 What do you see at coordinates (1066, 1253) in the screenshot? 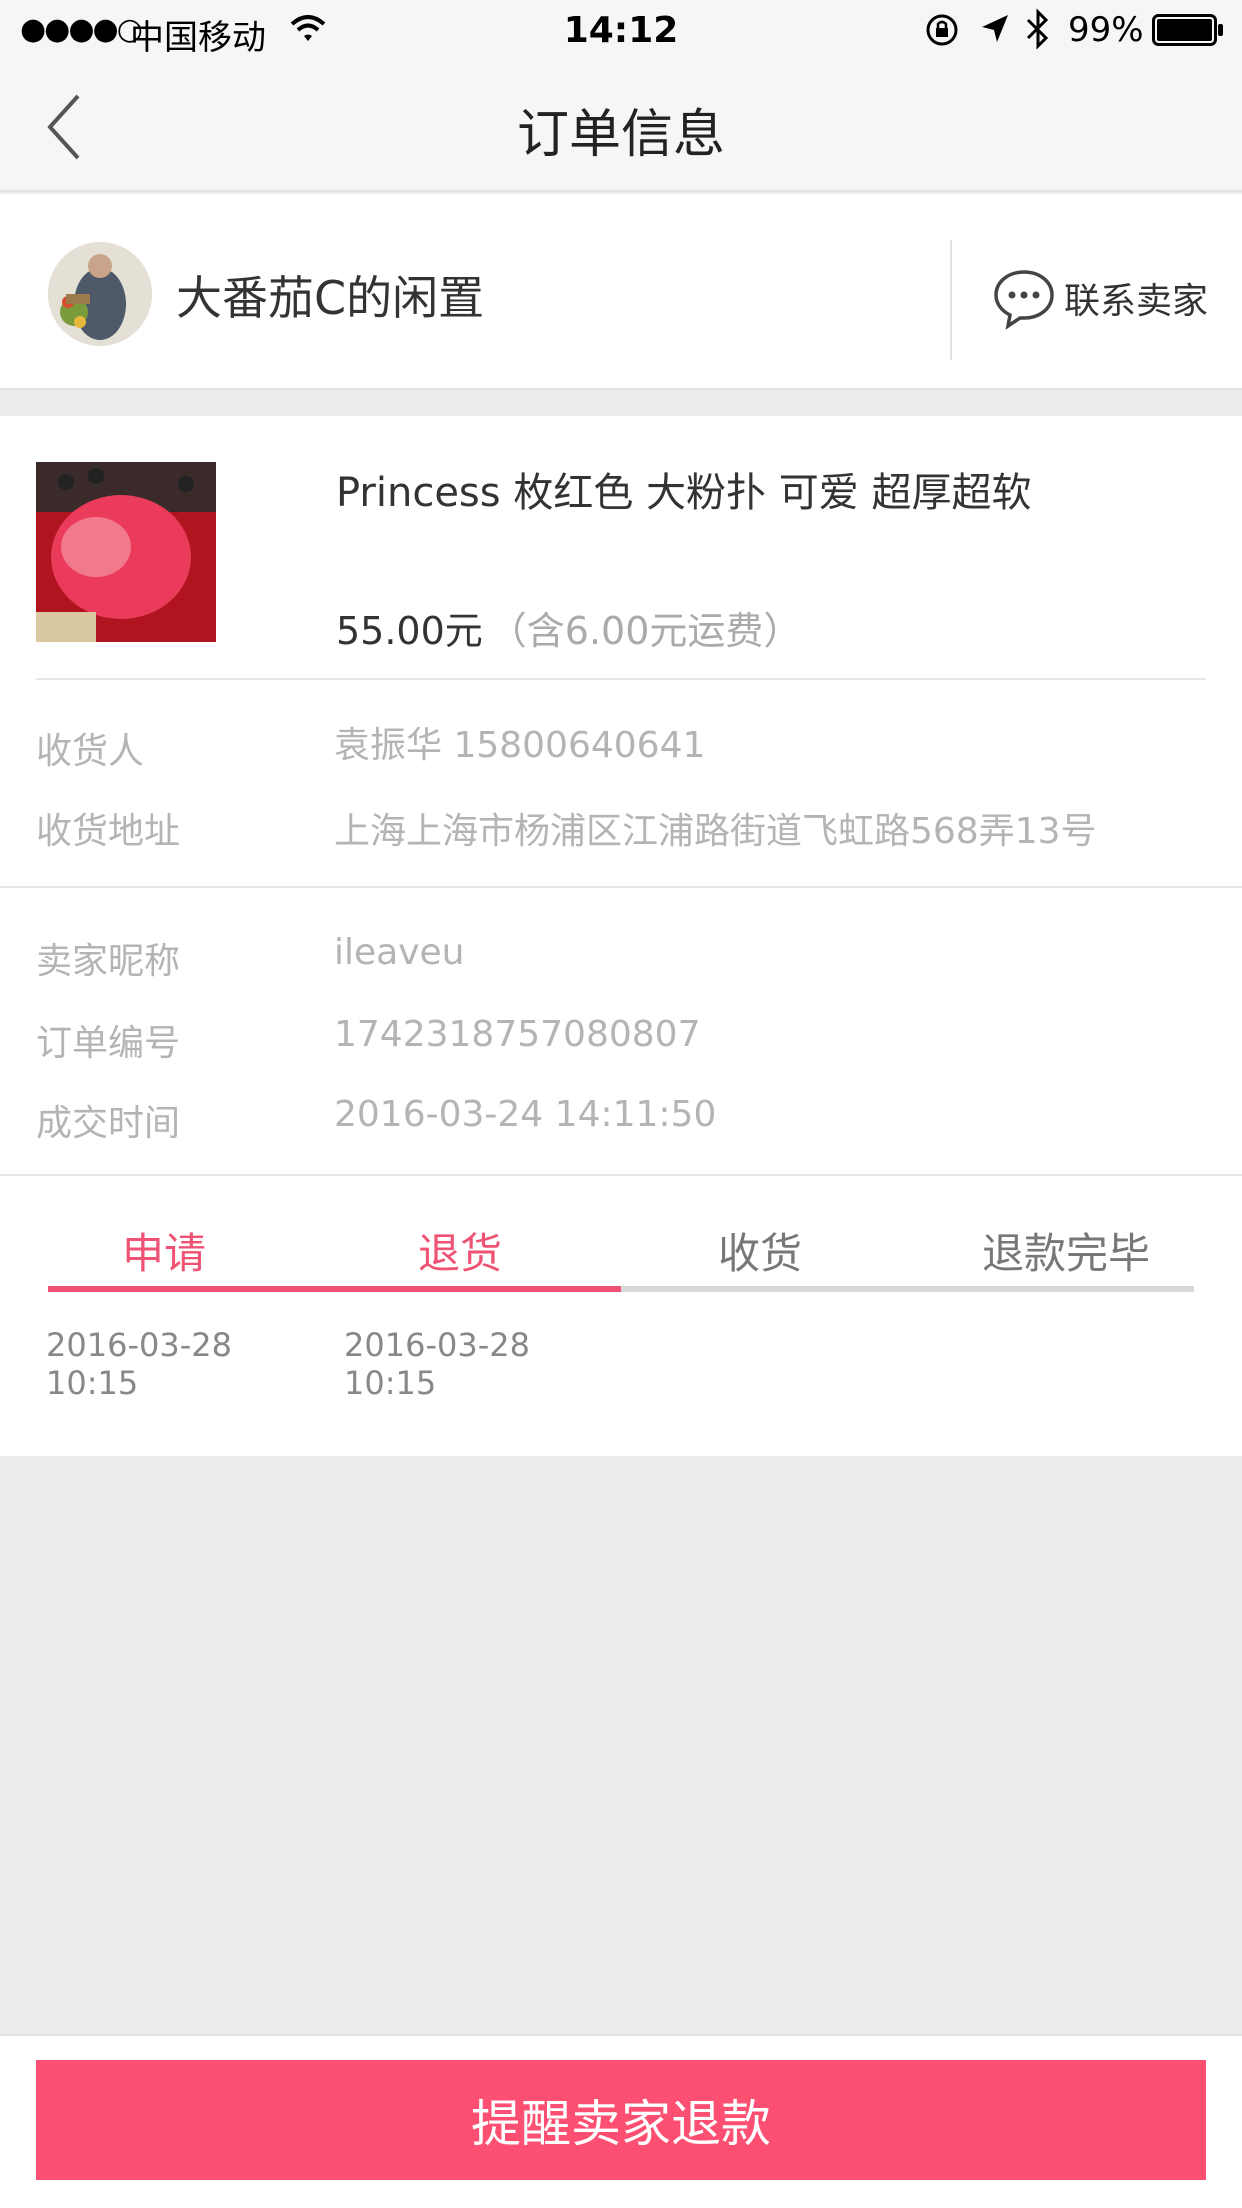
I see `step-refund-complete: 退款完毕` at bounding box center [1066, 1253].